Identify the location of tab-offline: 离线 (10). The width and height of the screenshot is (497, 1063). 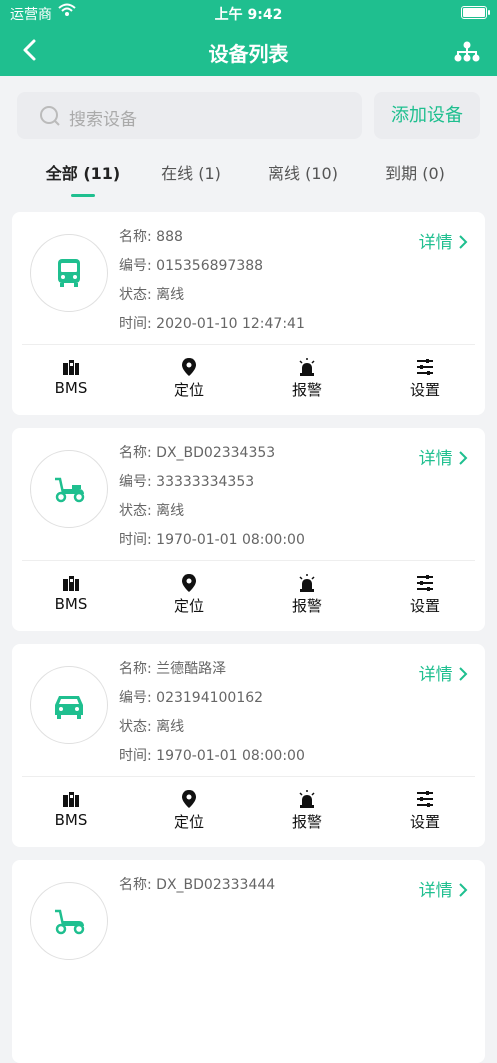
(303, 172).